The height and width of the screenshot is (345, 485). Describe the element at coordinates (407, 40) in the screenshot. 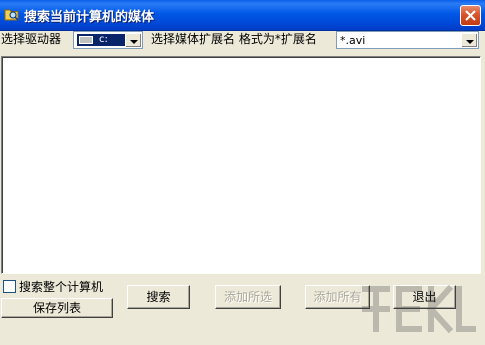

I see `extension-selector: *.avi` at that location.